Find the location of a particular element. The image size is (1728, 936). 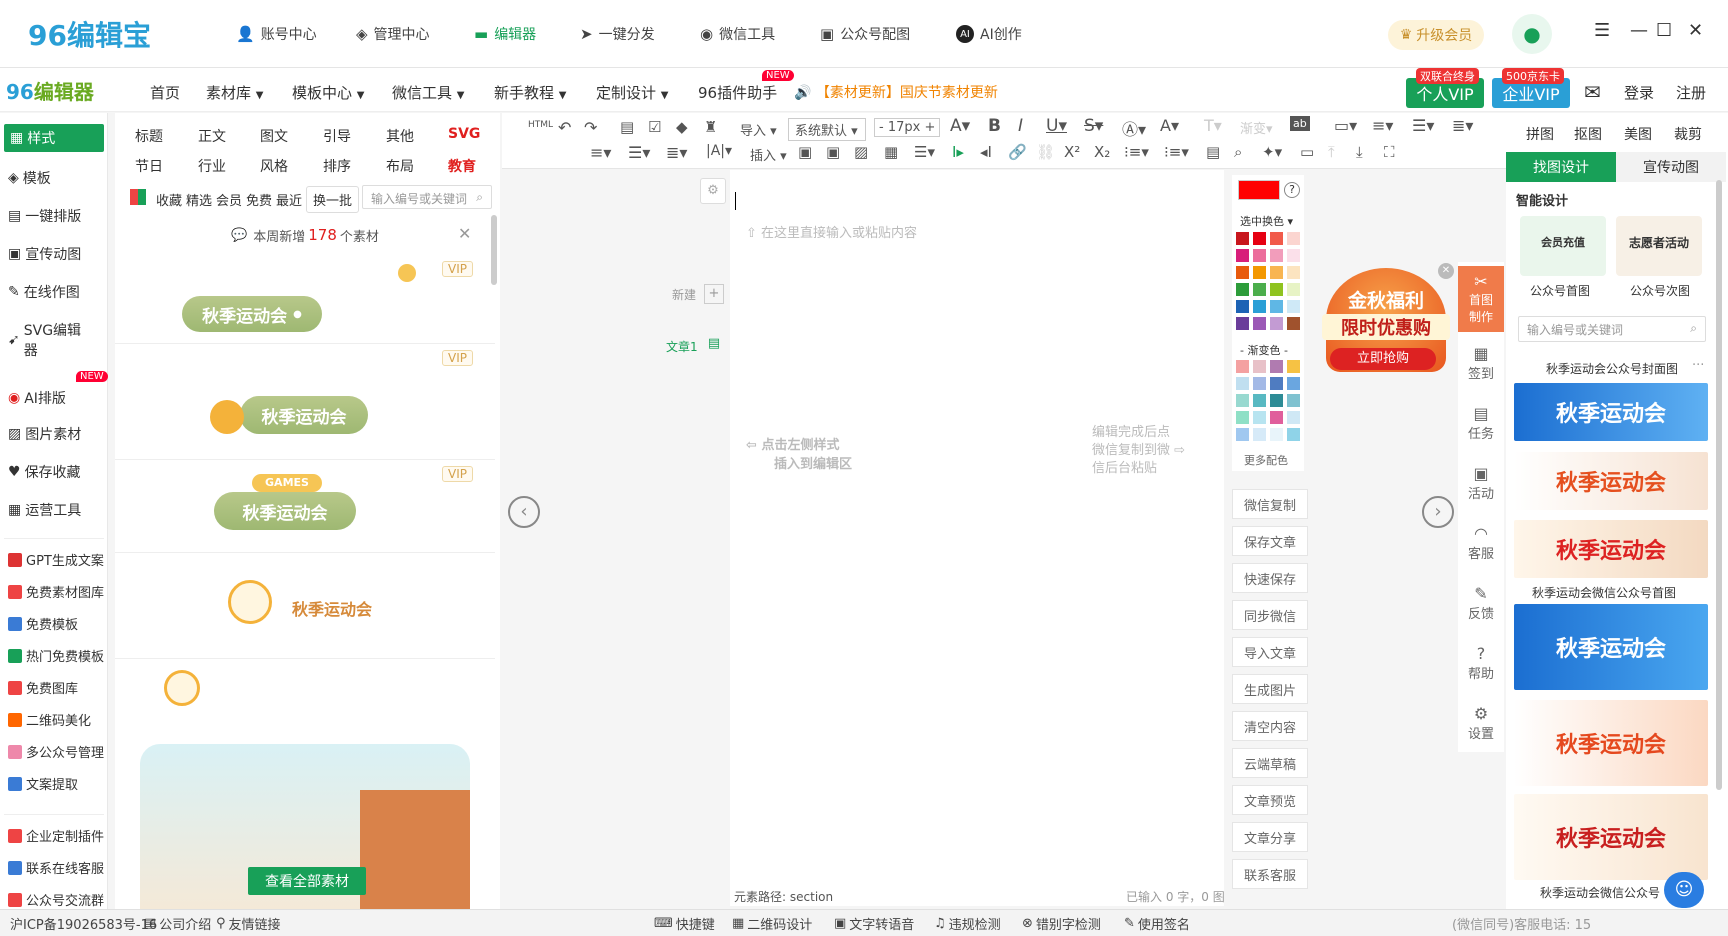

nav-management-center: ◈ 管理中心 is located at coordinates (393, 34).